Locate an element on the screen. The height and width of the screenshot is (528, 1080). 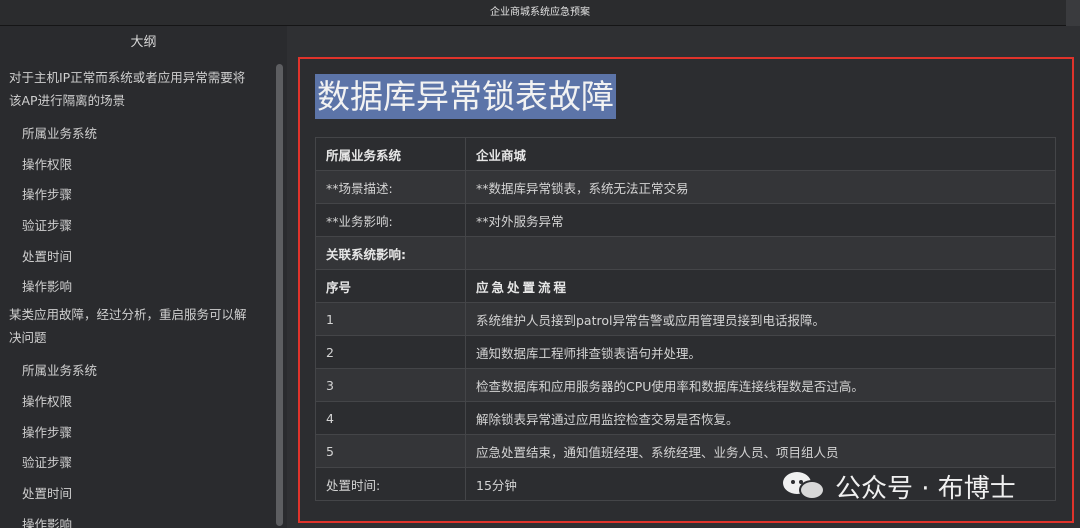
table-row: 序号 应急处置流程 is located at coordinates (685, 286).